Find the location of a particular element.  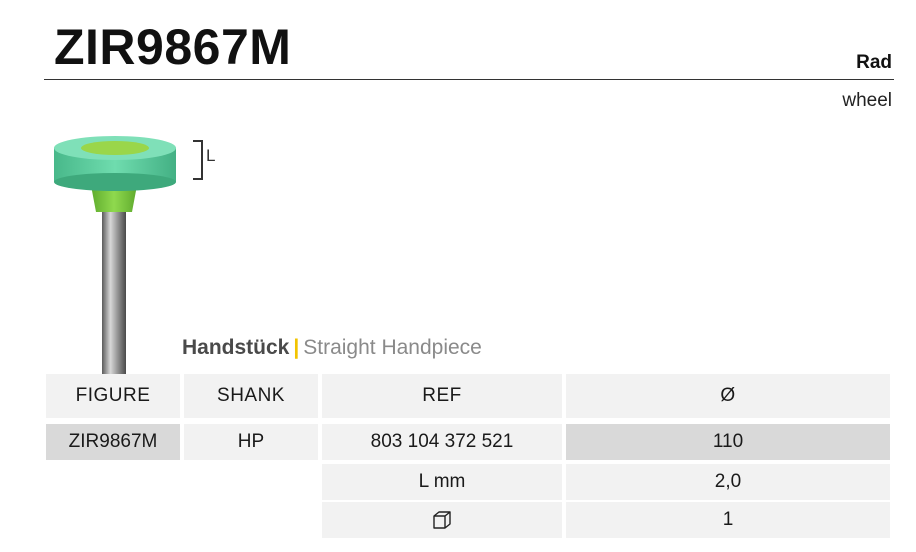

header-figure: FIGURE is located at coordinates (113, 396).